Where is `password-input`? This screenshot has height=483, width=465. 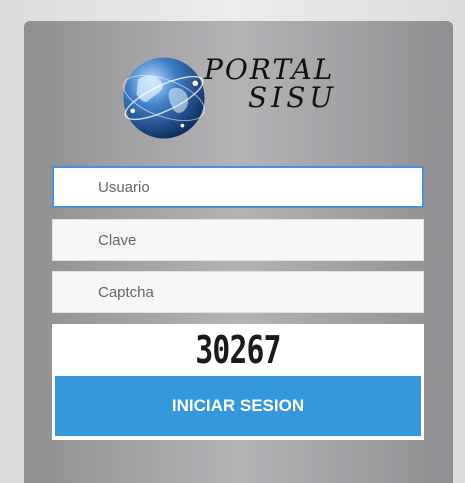 password-input is located at coordinates (238, 240).